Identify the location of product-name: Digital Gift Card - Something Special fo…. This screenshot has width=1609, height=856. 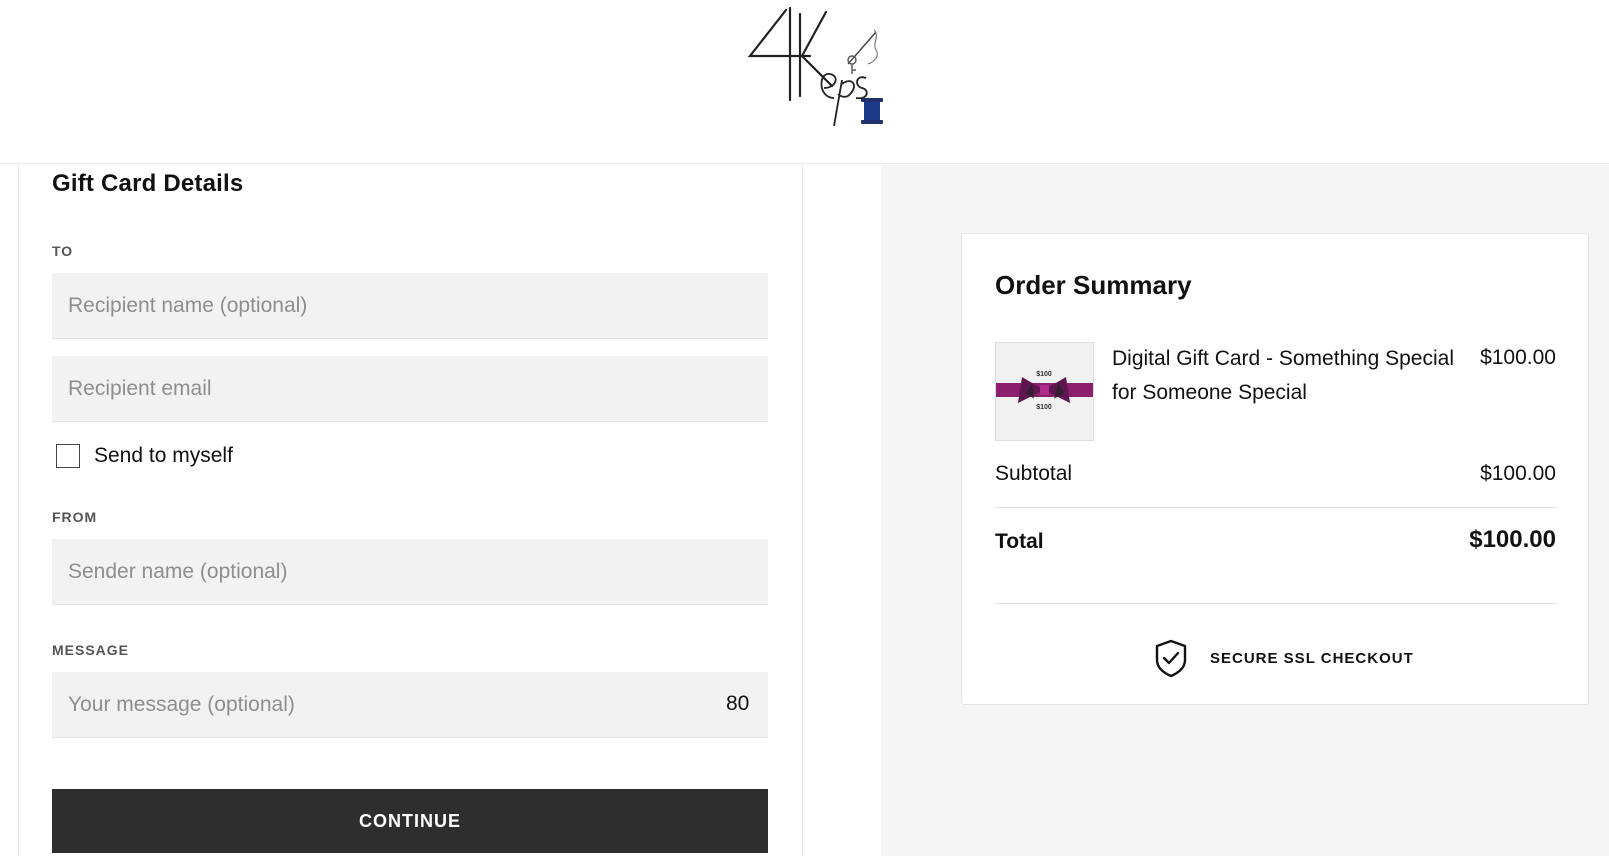
(1283, 375).